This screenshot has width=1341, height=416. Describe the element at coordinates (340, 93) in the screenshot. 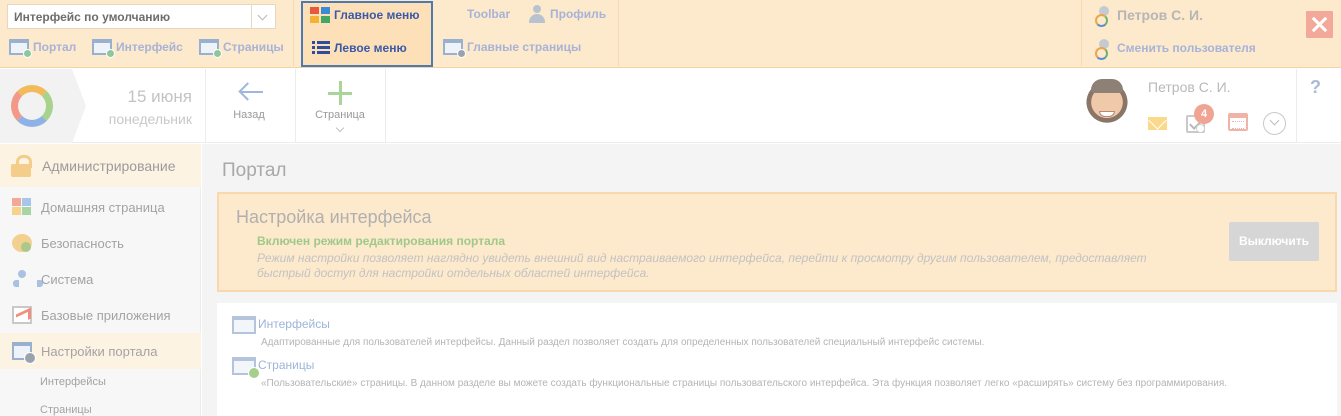

I see `plus-icon` at that location.